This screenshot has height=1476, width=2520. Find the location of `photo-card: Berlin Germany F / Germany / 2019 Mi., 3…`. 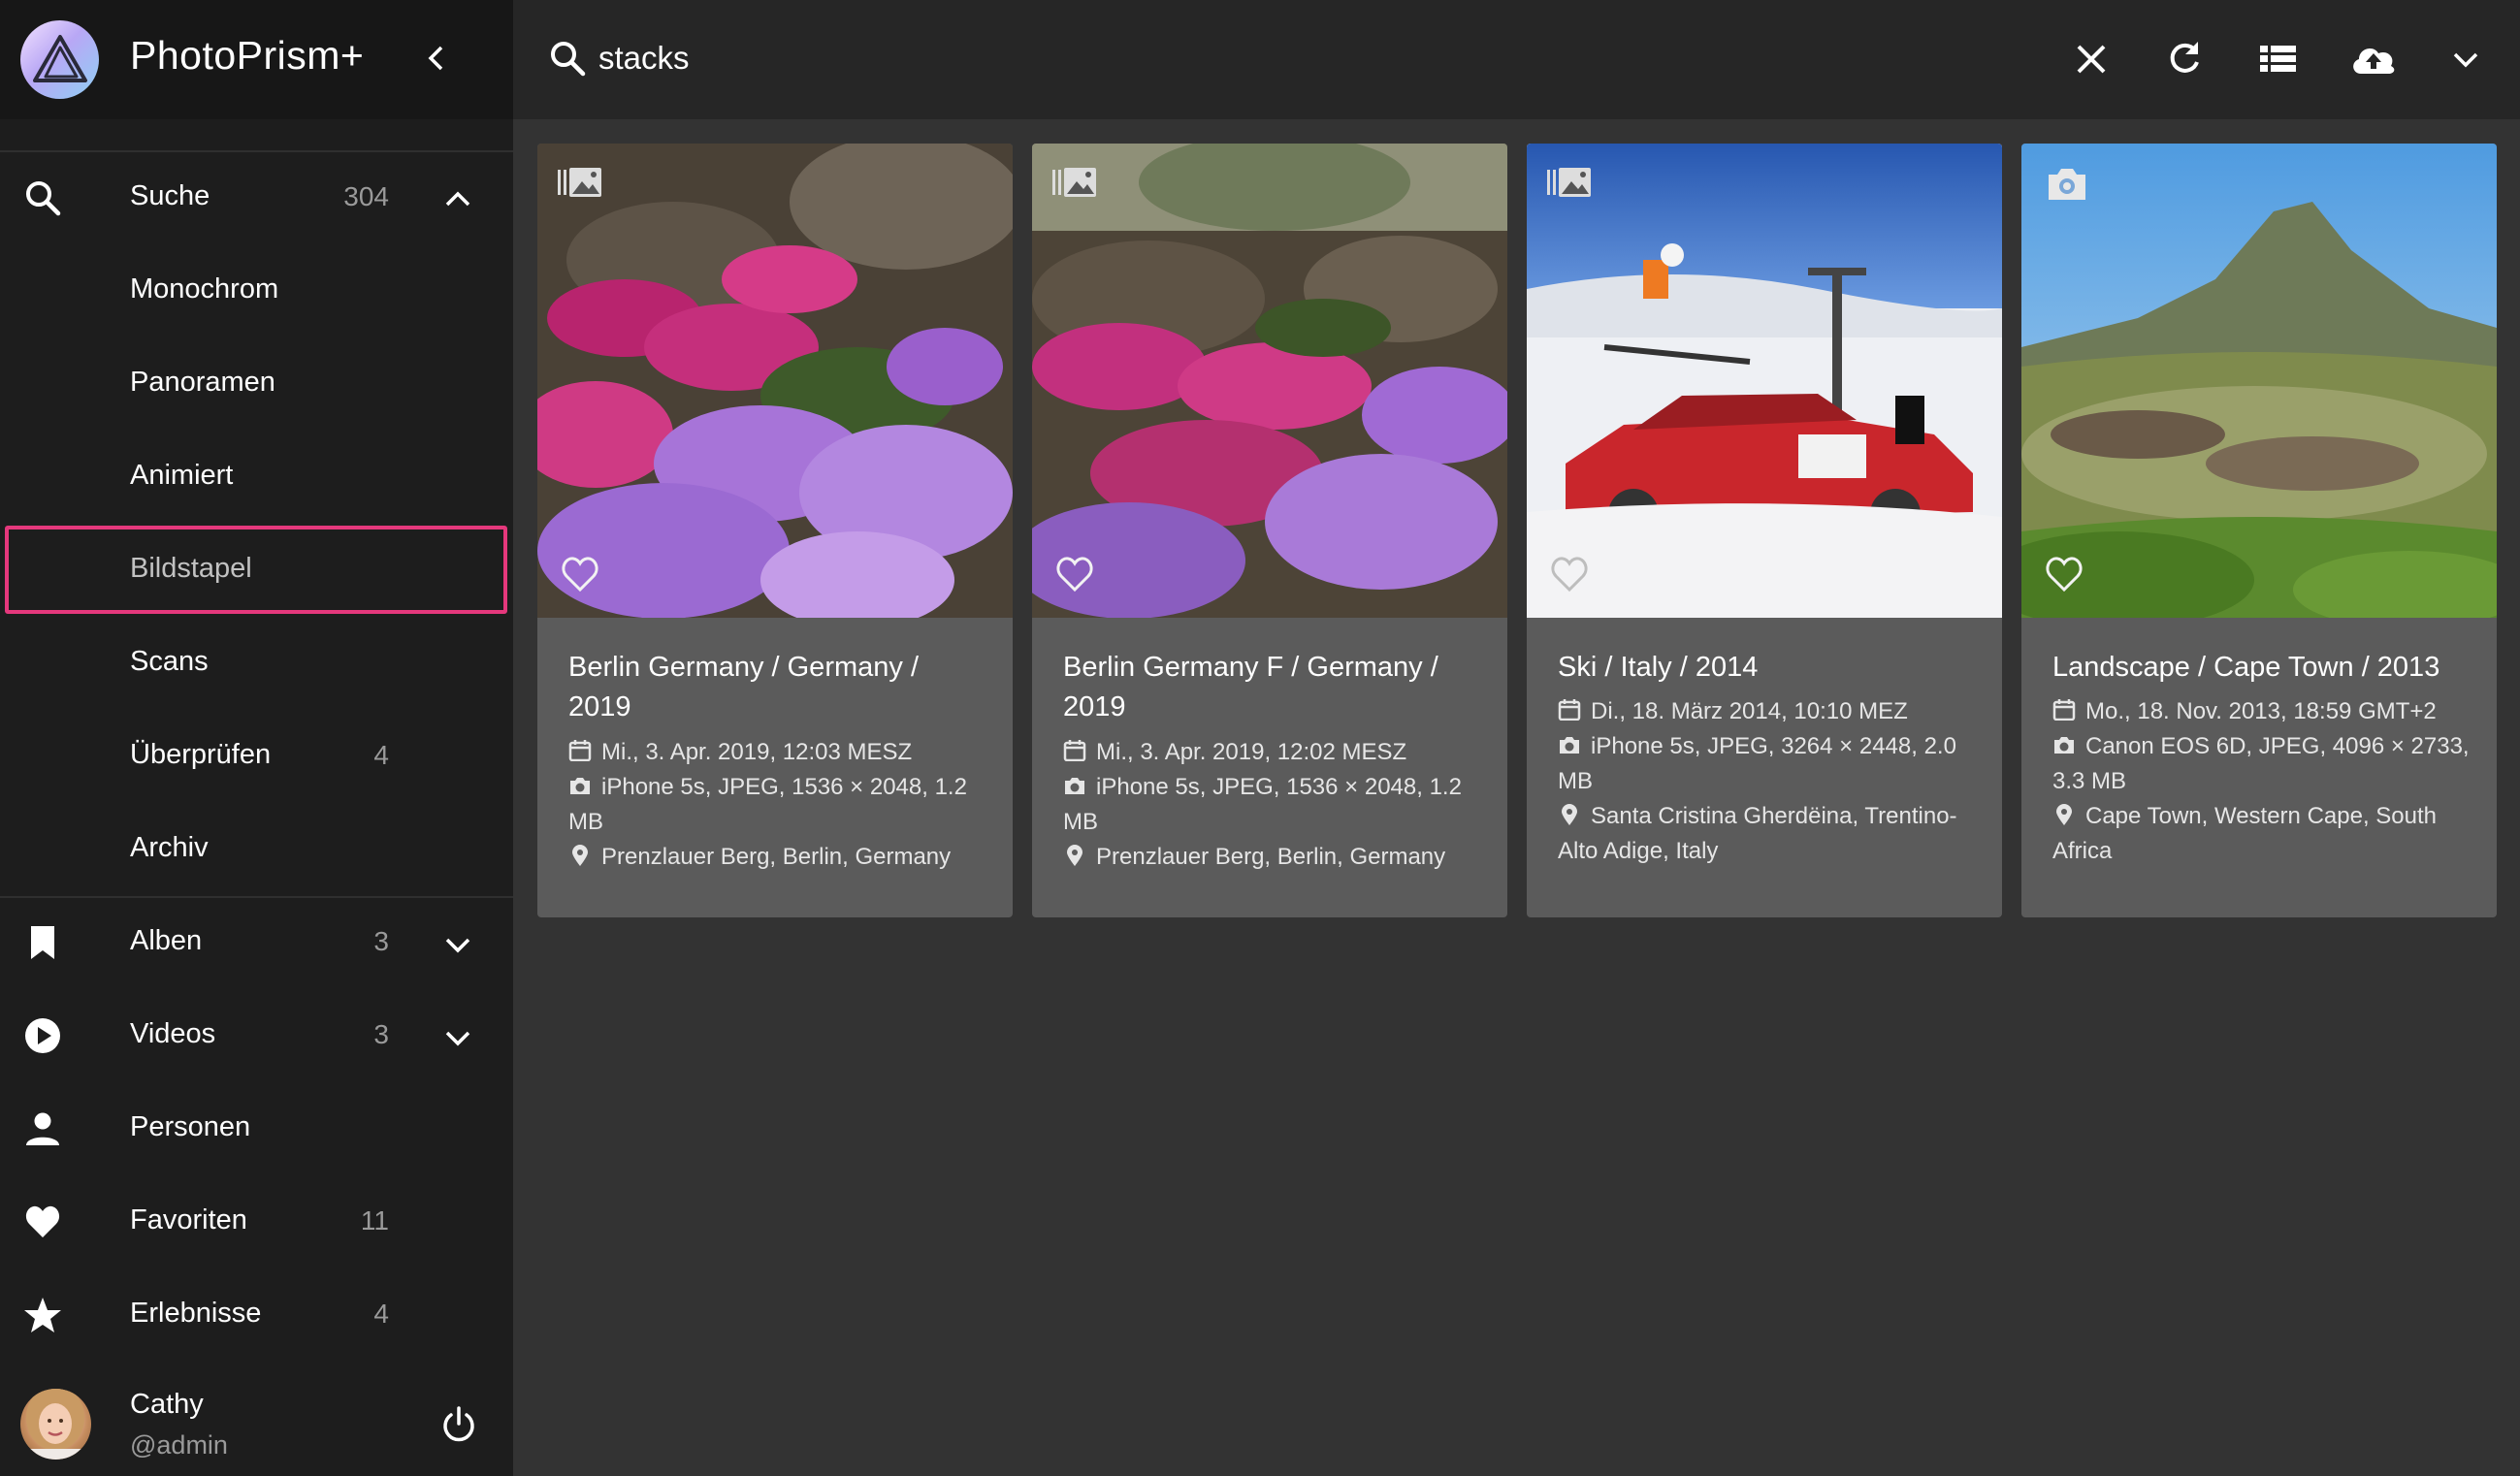

photo-card: Berlin Germany F / Germany / 2019 Mi., 3… is located at coordinates (1269, 530).